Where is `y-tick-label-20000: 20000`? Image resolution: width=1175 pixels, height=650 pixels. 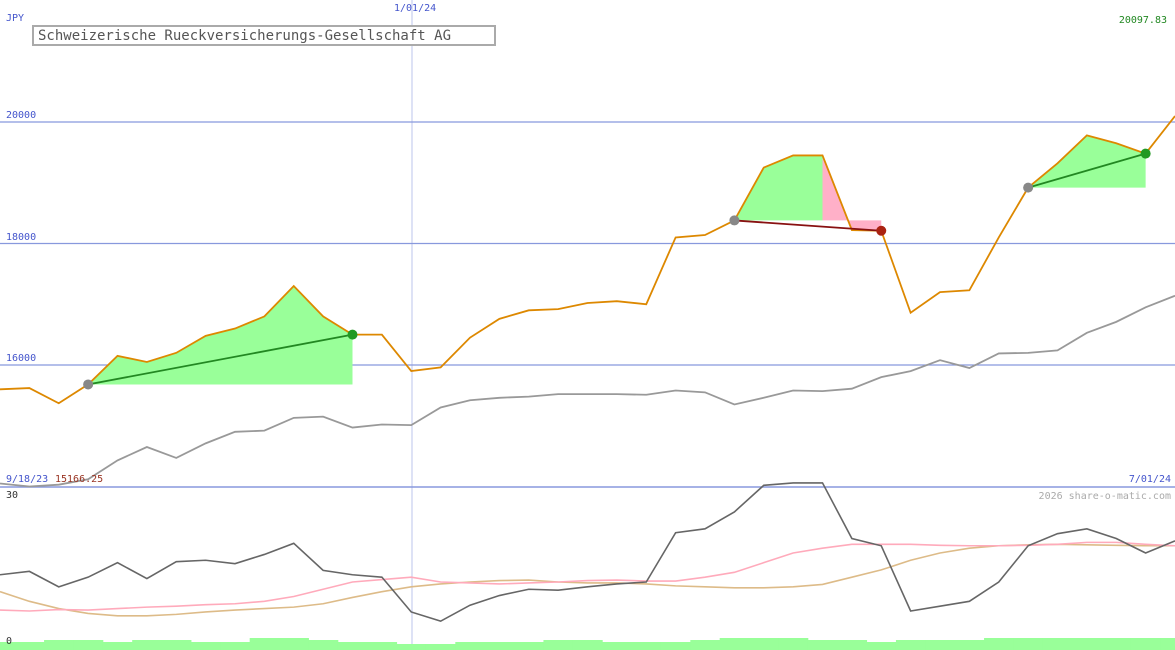
y-tick-label-20000: 20000 is located at coordinates (21, 115).